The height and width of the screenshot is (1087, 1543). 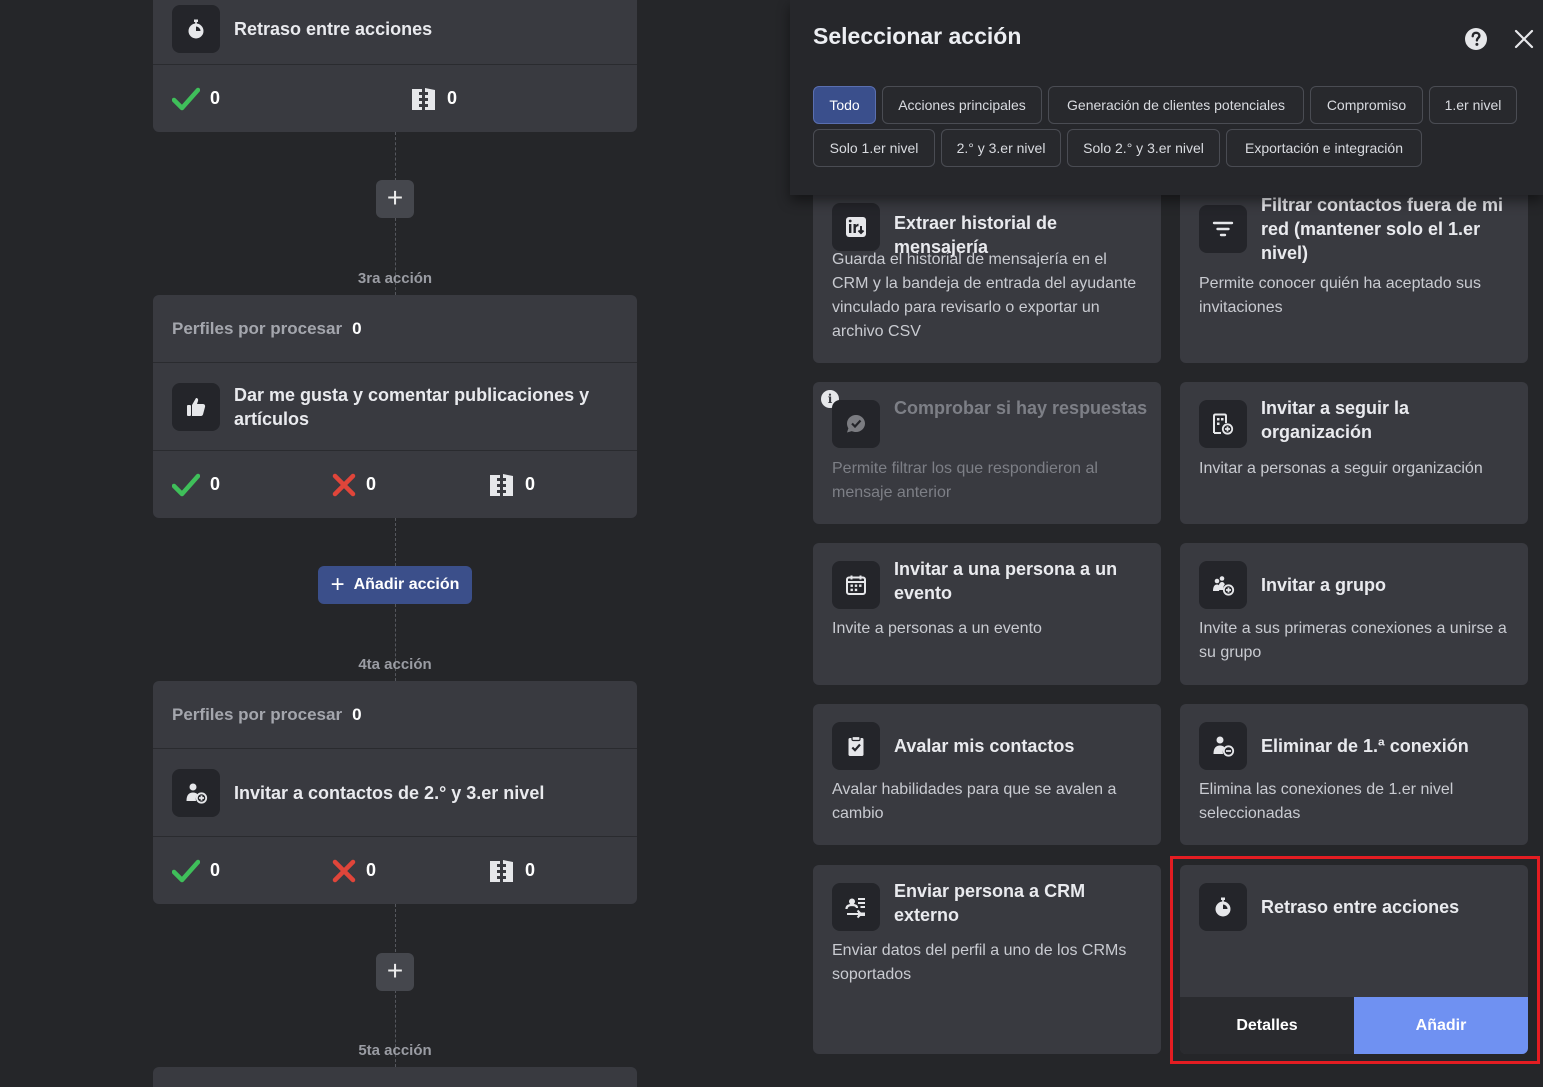 What do you see at coordinates (1360, 907) in the screenshot?
I see `action-option-title: Retraso entre acciones` at bounding box center [1360, 907].